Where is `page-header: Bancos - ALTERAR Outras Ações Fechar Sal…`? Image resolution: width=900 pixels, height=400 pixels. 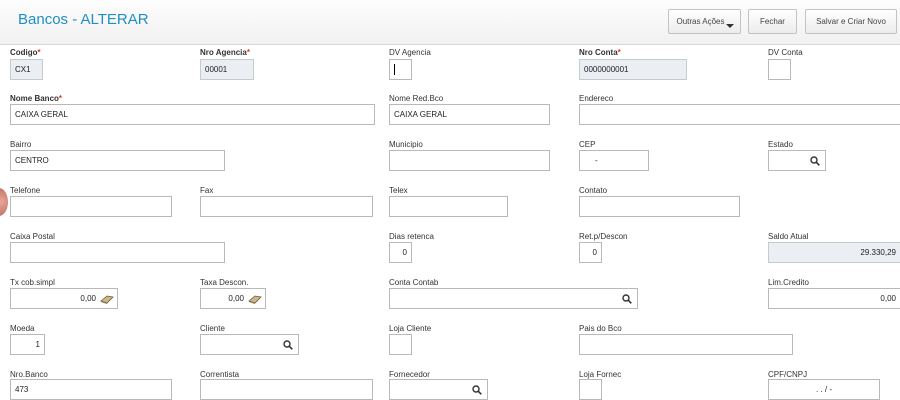 page-header: Bancos - ALTERAR Outras Ações Fechar Sal… is located at coordinates (450, 22).